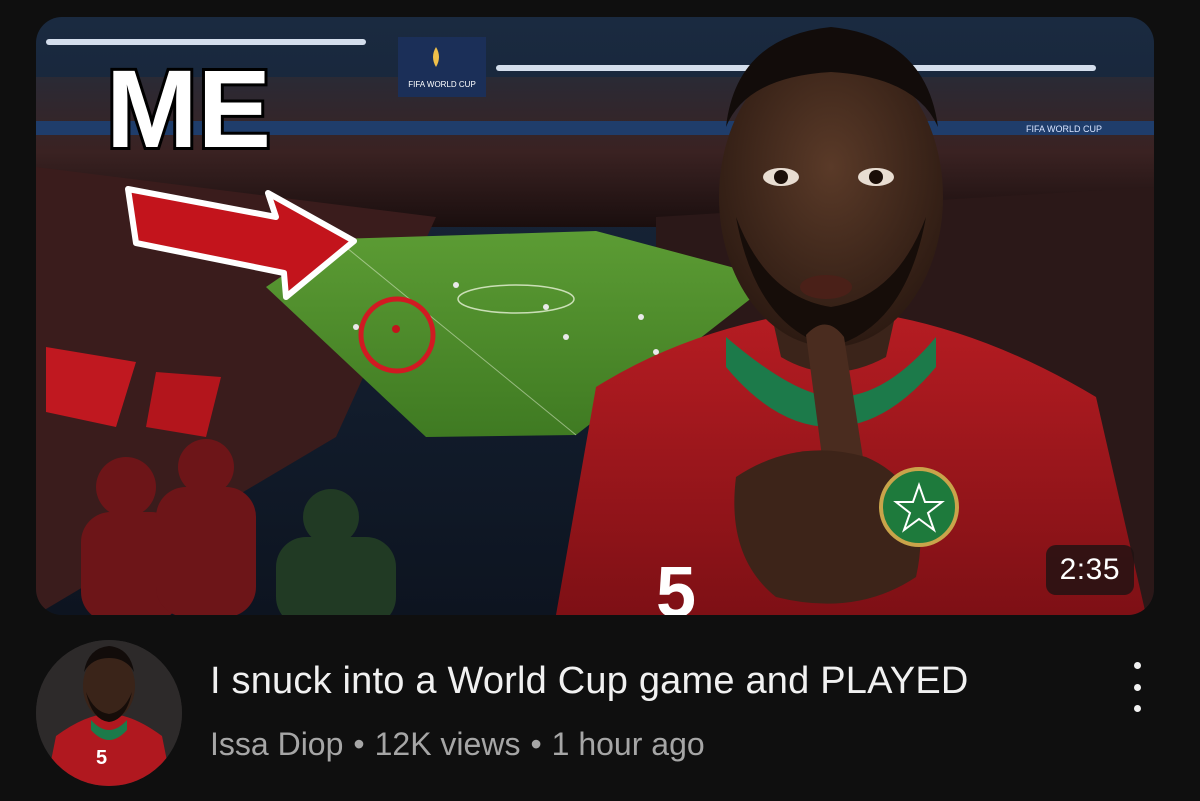 The height and width of the screenshot is (801, 1200). Describe the element at coordinates (589, 681) in the screenshot. I see `video-title: I snuck into a World Cup game and PLAYED` at that location.